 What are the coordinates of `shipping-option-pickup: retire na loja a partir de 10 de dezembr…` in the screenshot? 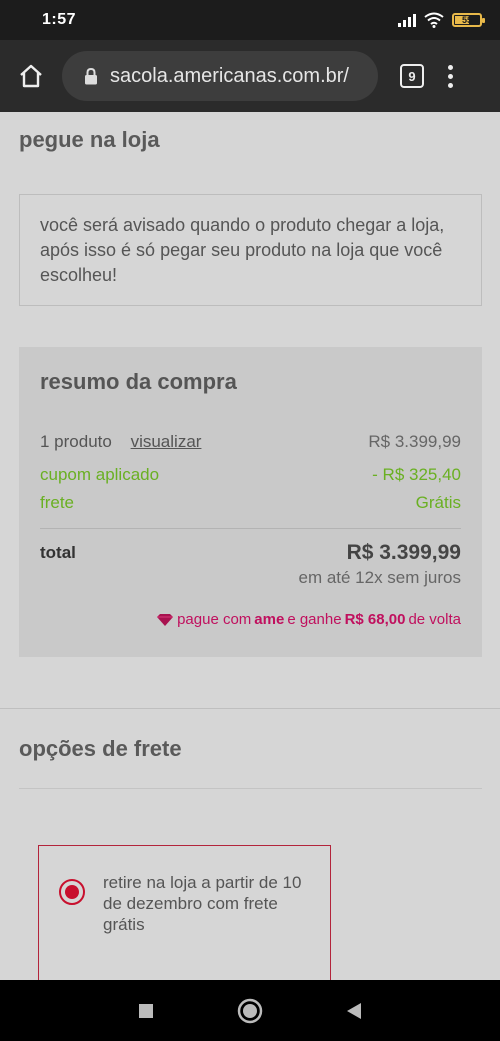 It's located at (184, 912).